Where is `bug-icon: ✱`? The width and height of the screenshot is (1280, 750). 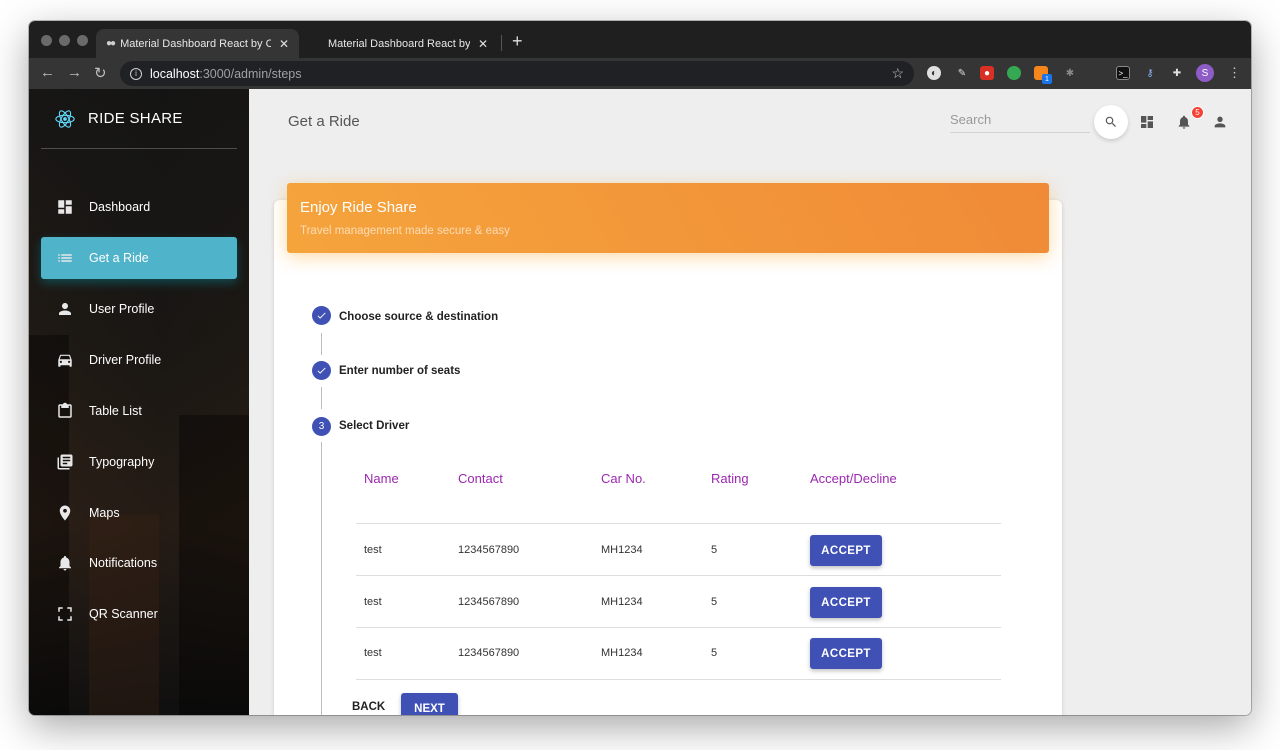 bug-icon: ✱ is located at coordinates (1070, 73).